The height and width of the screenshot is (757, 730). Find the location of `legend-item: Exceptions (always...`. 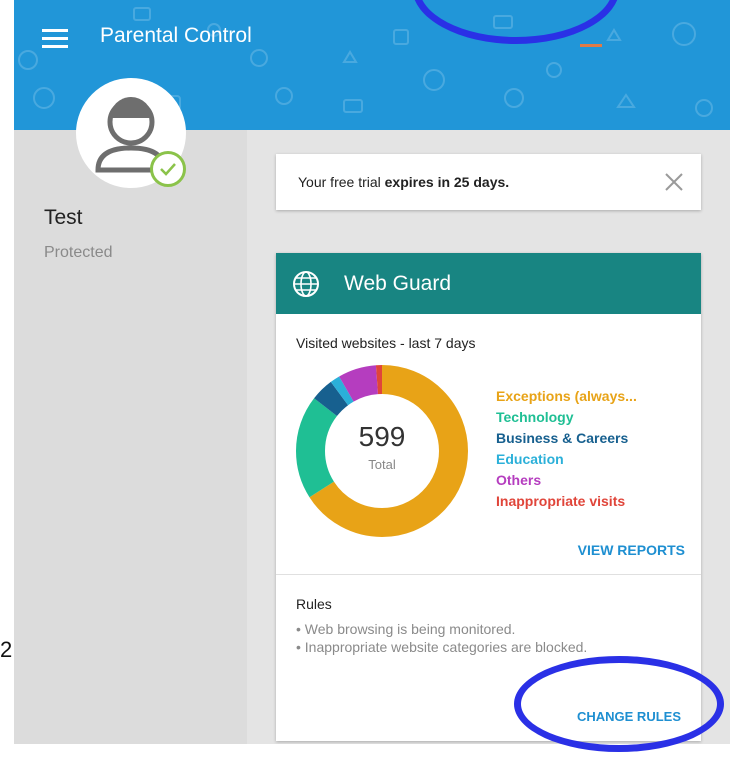

legend-item: Exceptions (always... is located at coordinates (566, 396).